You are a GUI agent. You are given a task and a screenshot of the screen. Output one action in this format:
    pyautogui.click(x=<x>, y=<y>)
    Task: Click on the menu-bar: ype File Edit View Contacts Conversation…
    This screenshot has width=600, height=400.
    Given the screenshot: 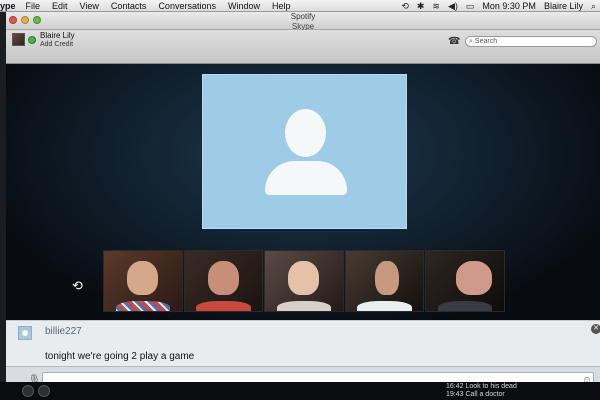 What is the action you would take?
    pyautogui.click(x=300, y=6)
    